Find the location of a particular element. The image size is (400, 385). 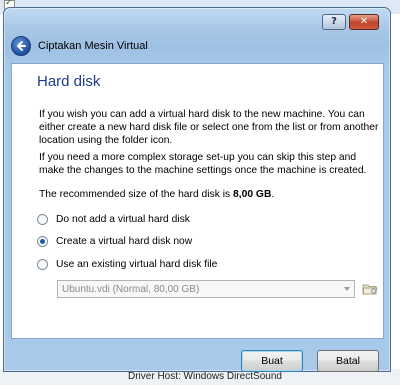

option-existing-disk-label: Use an existing virtual hard disk file is located at coordinates (137, 264).